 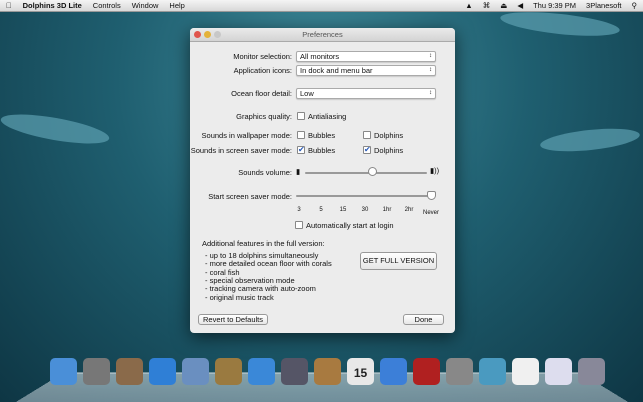 I want to click on dock-icons: 15, so click(x=327, y=371).